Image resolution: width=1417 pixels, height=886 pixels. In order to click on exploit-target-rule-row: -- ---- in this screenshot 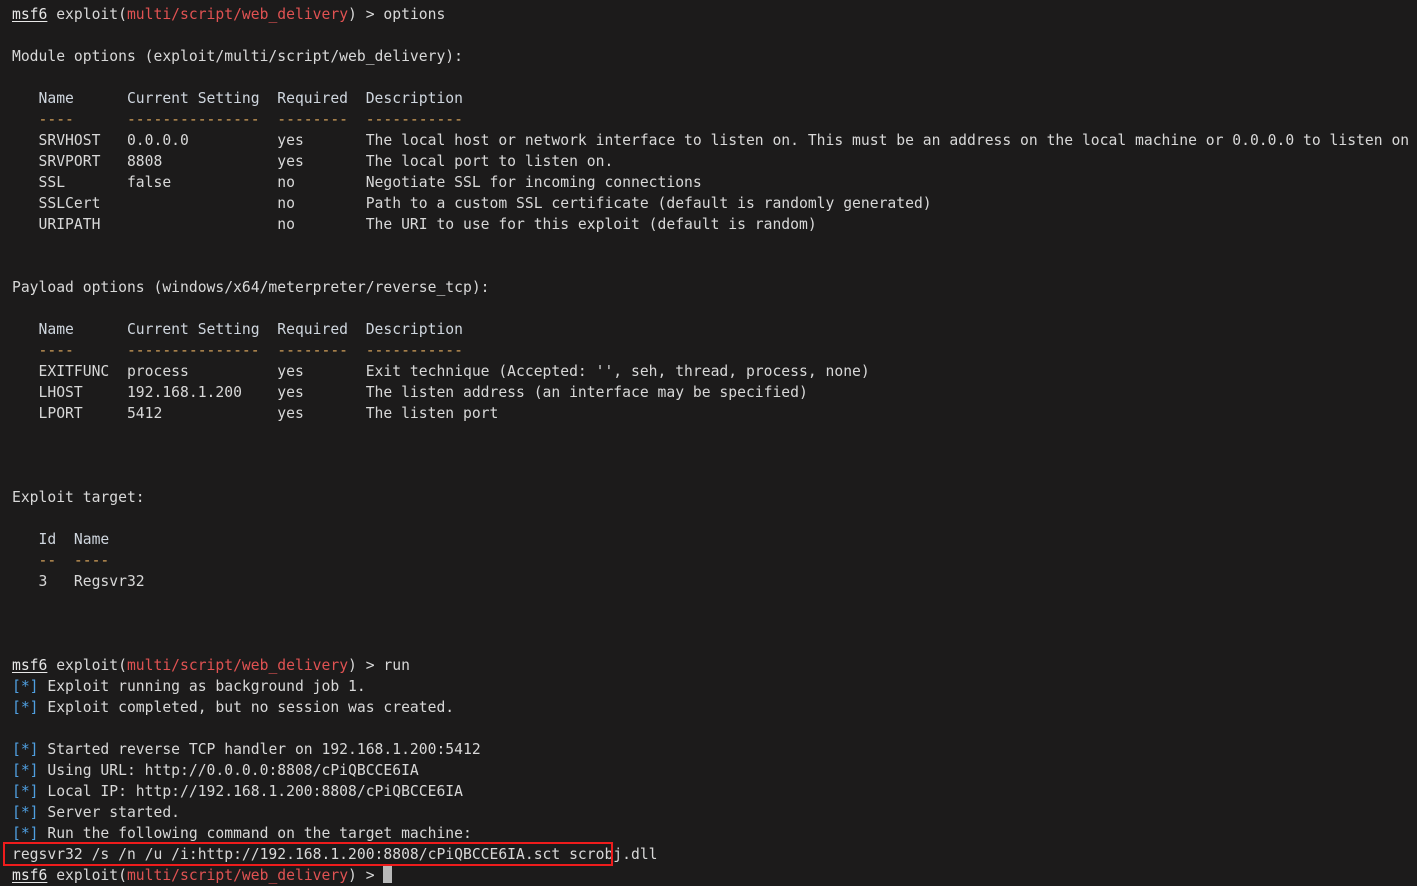, I will do `click(61, 560)`.